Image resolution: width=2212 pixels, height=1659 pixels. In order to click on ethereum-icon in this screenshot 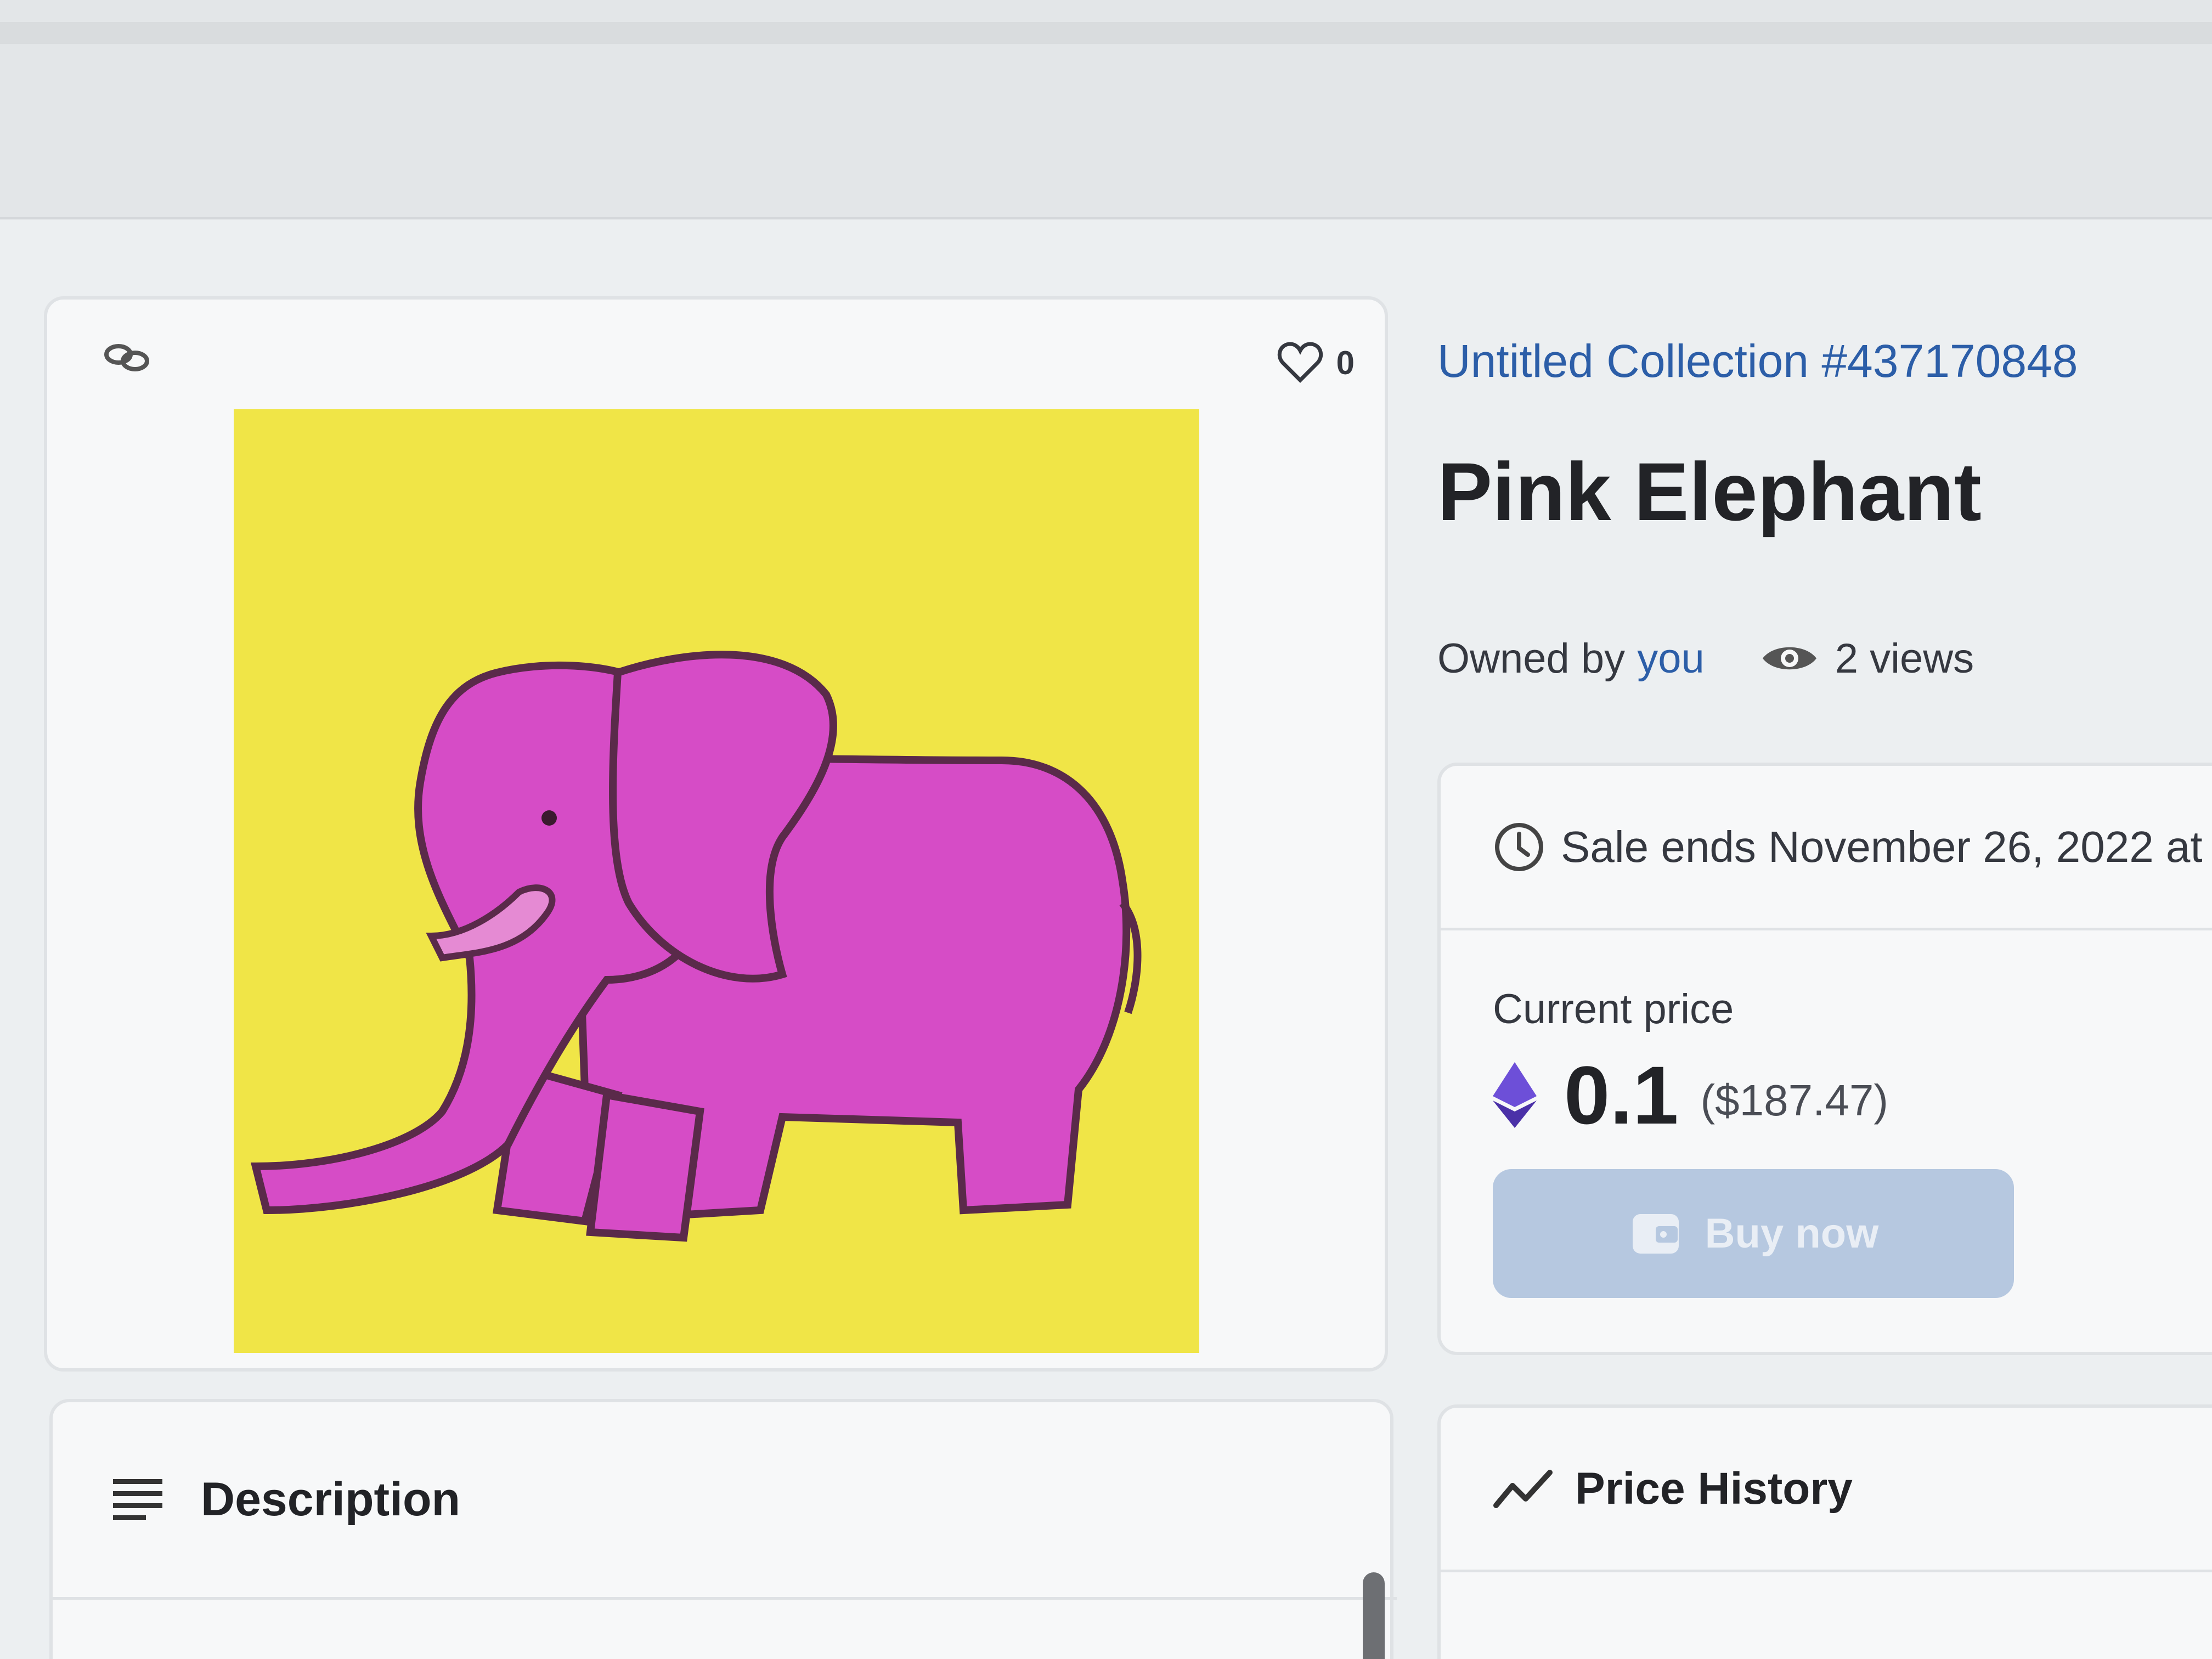, I will do `click(1515, 1095)`.